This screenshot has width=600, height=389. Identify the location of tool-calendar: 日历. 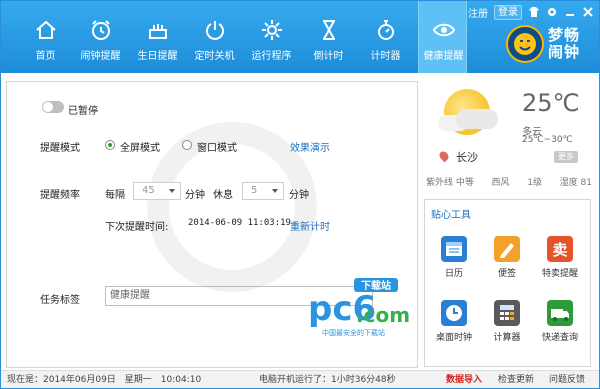
(454, 261).